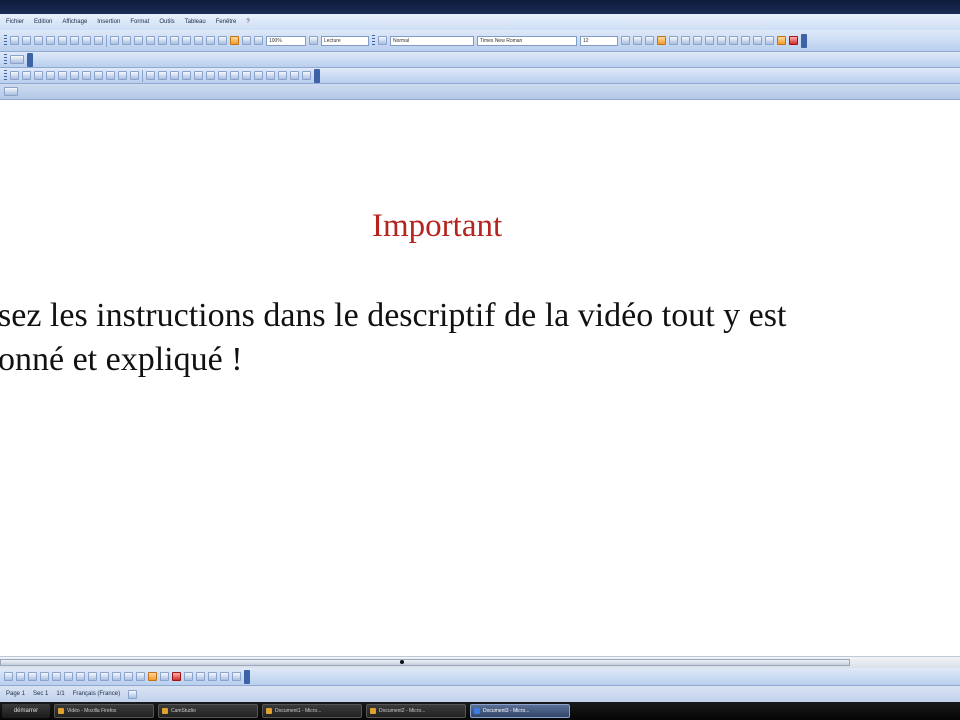 The image size is (960, 720). Describe the element at coordinates (781, 40) in the screenshot. I see `highlight-icon` at that location.